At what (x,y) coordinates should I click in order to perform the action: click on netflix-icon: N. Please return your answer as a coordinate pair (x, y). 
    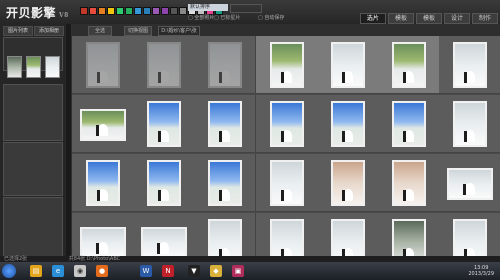
    Looking at the image, I should click on (168, 271).